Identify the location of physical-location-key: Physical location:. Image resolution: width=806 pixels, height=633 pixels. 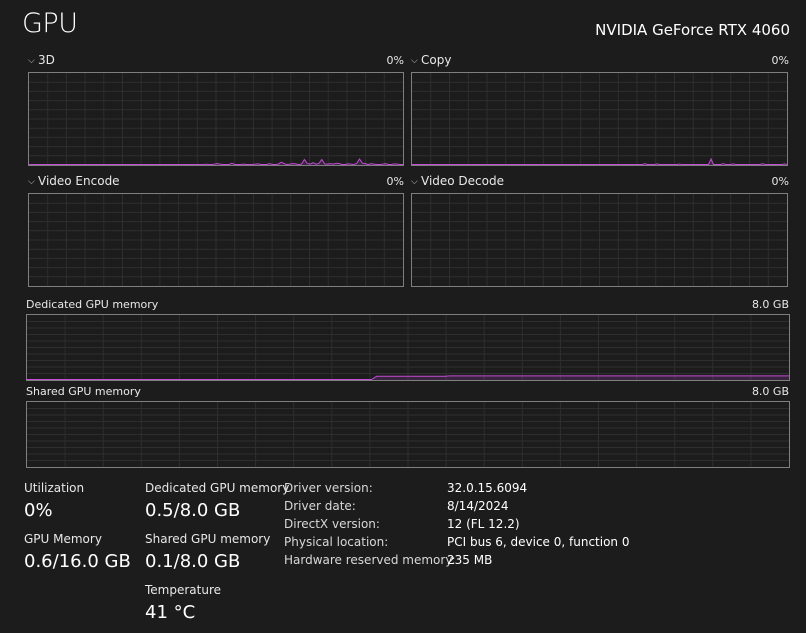
(336, 542).